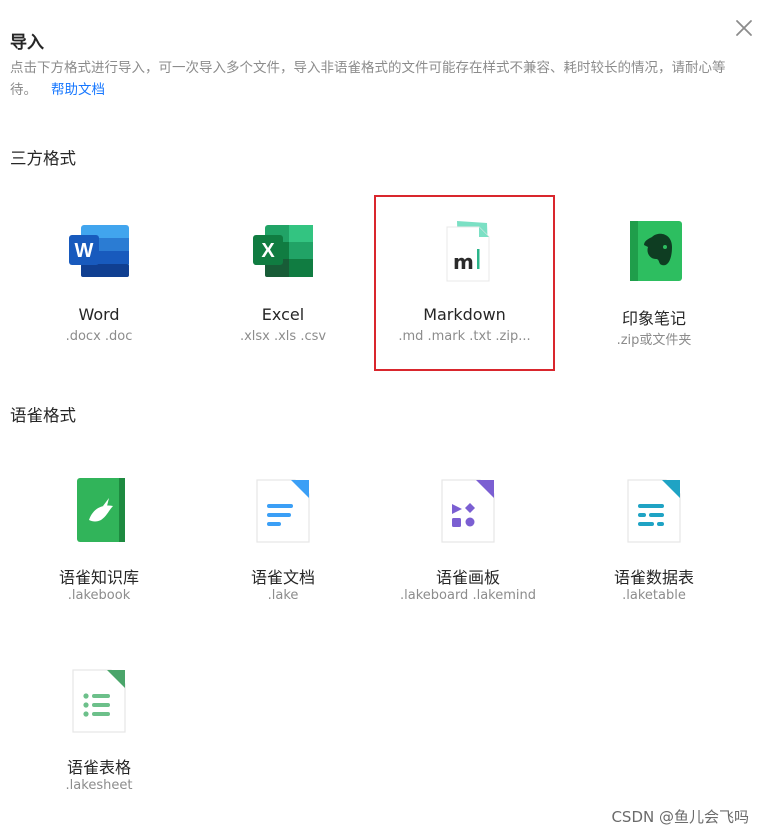  What do you see at coordinates (99, 251) in the screenshot?
I see `word-icon: W` at bounding box center [99, 251].